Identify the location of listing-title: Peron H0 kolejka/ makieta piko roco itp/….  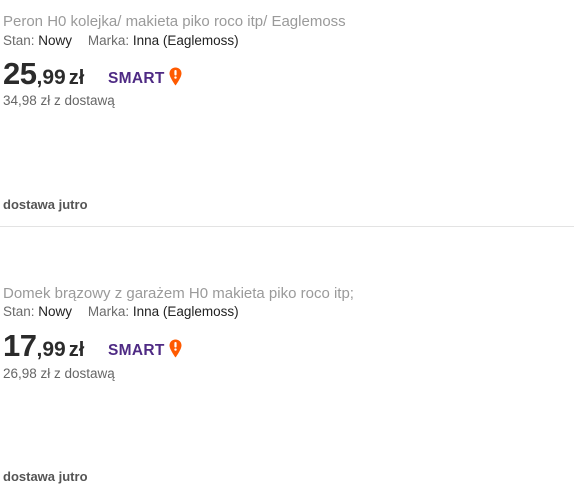
(174, 21).